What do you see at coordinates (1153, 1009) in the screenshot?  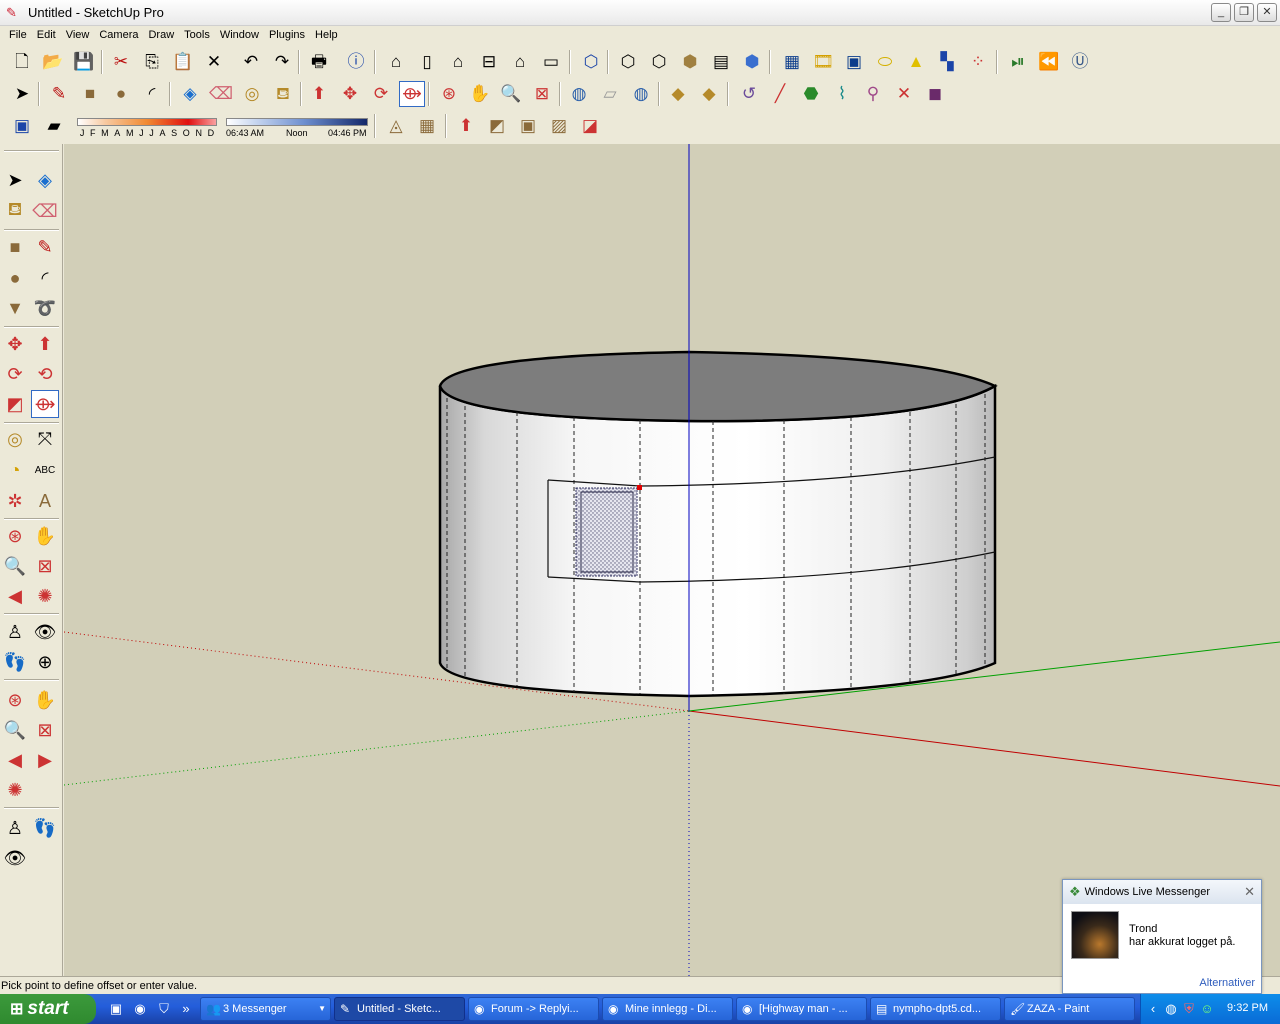 I see `chevron-left-icon: ‹` at bounding box center [1153, 1009].